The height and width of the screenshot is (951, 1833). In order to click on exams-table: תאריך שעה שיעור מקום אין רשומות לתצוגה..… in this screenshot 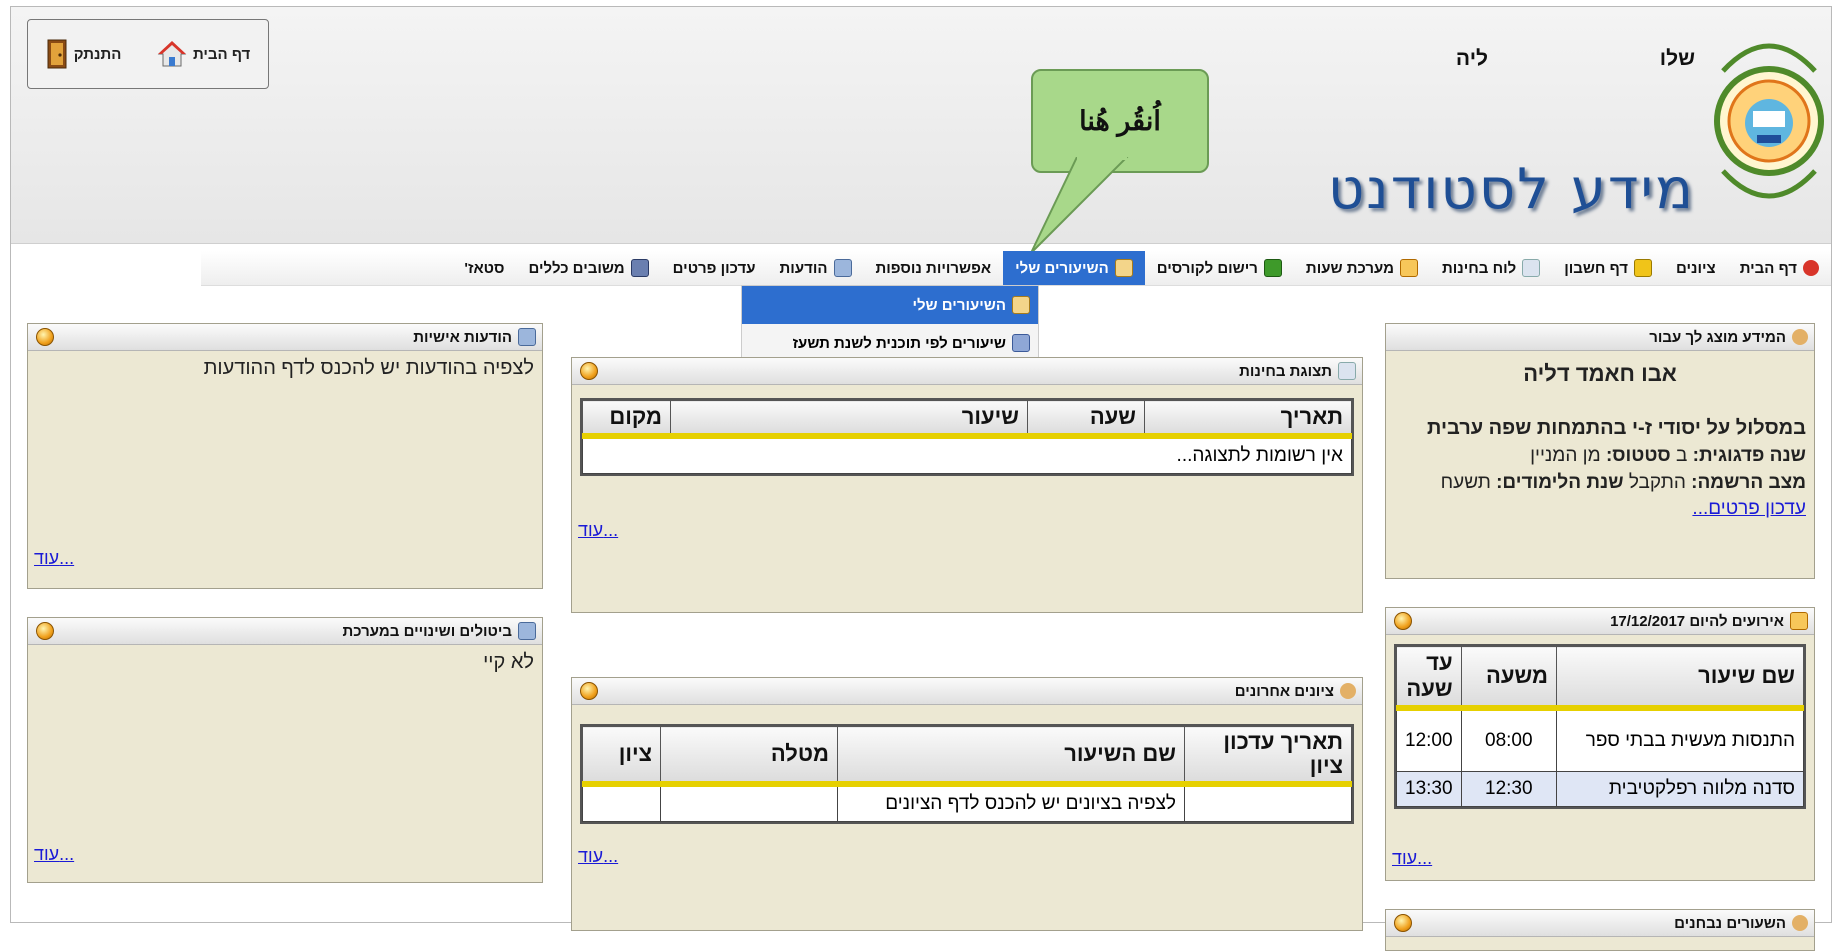, I will do `click(967, 437)`.